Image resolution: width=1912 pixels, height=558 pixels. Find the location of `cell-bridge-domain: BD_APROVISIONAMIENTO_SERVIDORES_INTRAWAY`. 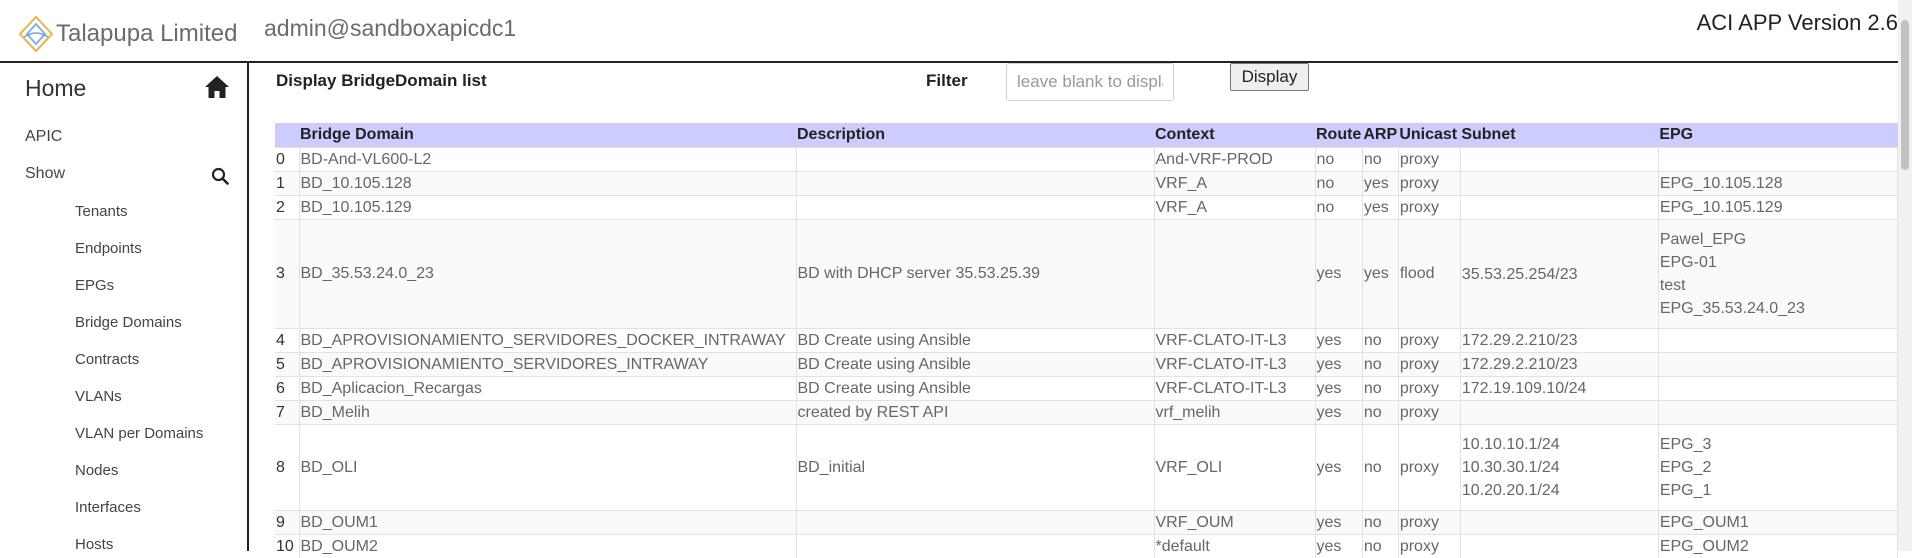

cell-bridge-domain: BD_APROVISIONAMIENTO_SERVIDORES_INTRAWAY is located at coordinates (547, 365).